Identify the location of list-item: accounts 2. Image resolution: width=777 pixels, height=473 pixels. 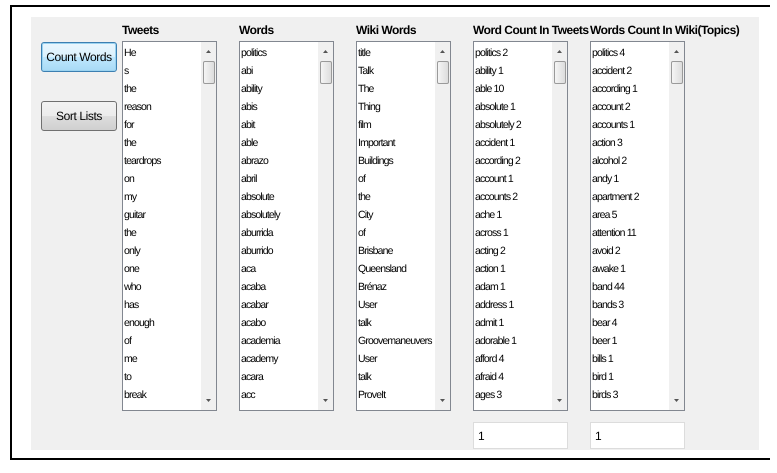
(496, 197).